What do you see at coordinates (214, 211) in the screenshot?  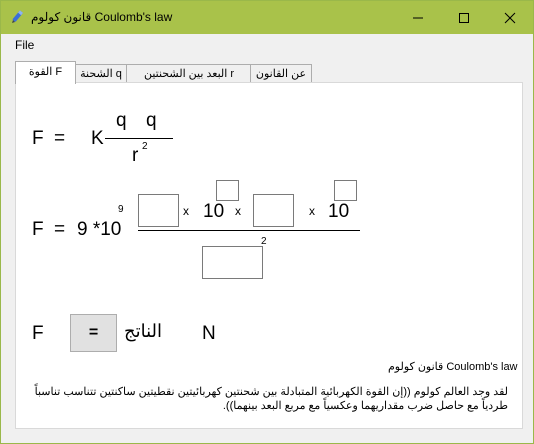 I see `ten-base-1: 10` at bounding box center [214, 211].